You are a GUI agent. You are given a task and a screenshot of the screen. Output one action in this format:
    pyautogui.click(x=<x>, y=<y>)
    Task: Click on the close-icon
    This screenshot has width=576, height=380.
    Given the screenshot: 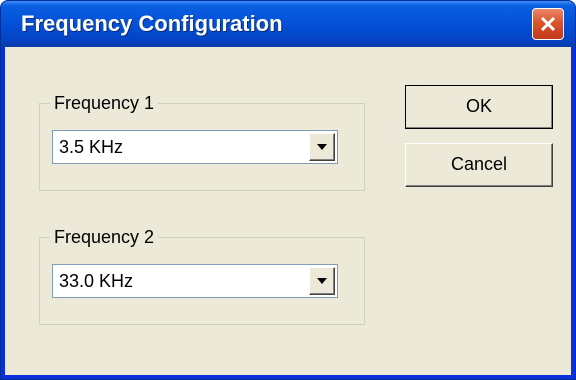 What is the action you would take?
    pyautogui.click(x=548, y=24)
    